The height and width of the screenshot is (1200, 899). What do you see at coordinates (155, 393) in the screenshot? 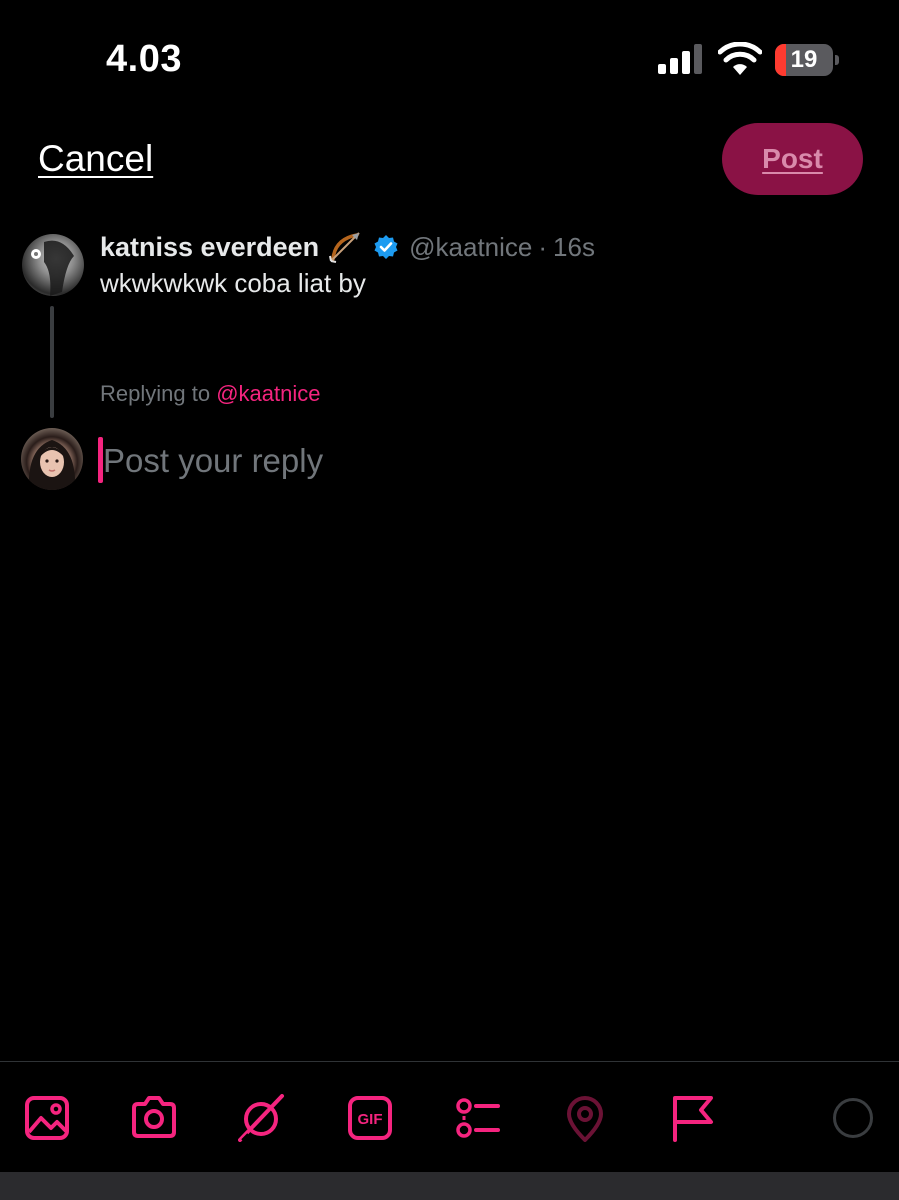
I see `replying-to-label: Replying to` at bounding box center [155, 393].